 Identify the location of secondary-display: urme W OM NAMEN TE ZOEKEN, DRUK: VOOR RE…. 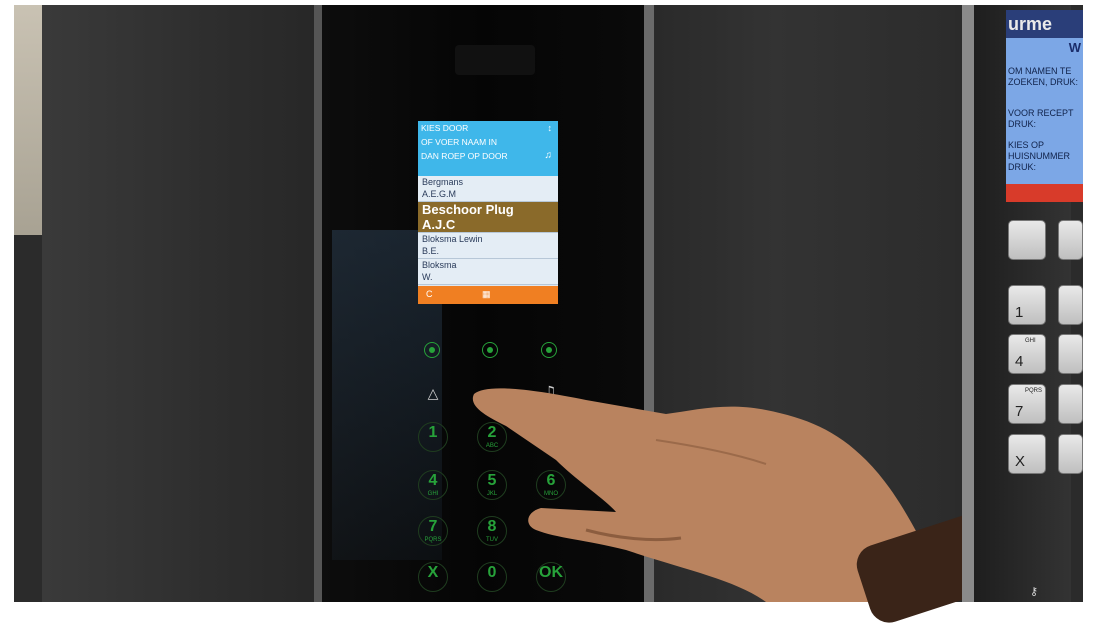
(1044, 106).